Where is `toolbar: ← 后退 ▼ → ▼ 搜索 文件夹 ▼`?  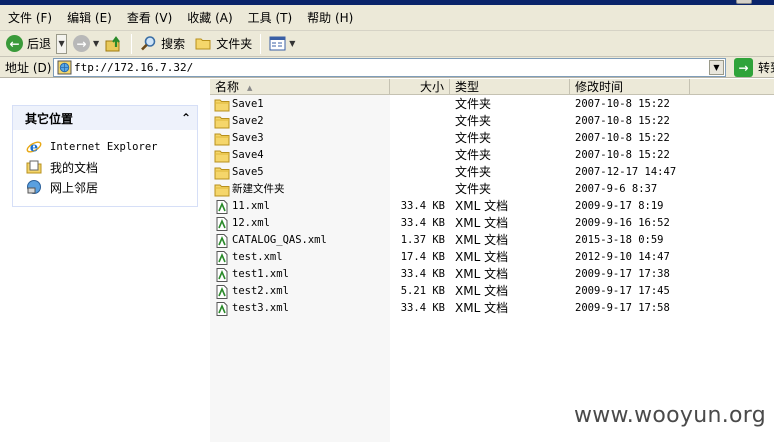 toolbar: ← 后退 ▼ → ▼ 搜索 文件夹 ▼ is located at coordinates (387, 44).